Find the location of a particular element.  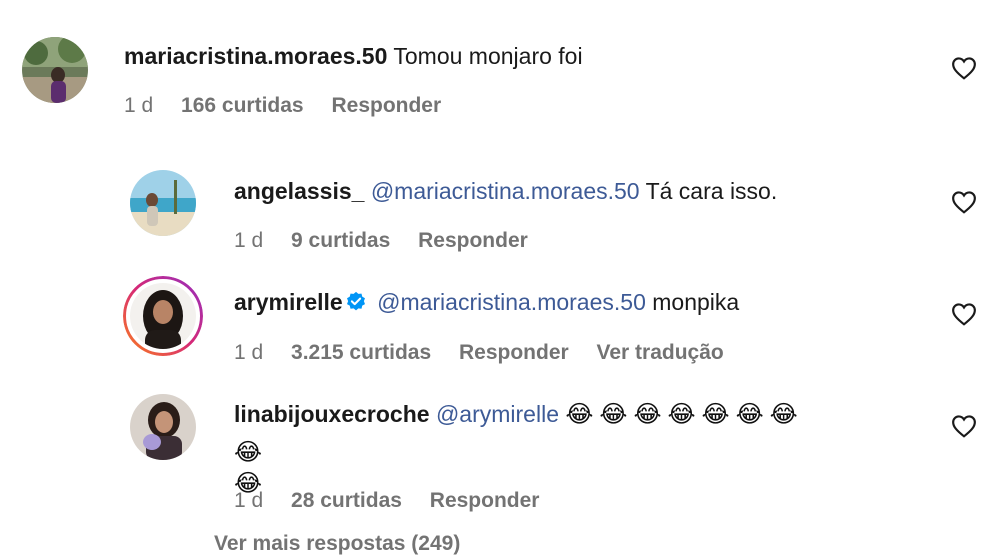

username-link: linabijouxecroche is located at coordinates (332, 414).